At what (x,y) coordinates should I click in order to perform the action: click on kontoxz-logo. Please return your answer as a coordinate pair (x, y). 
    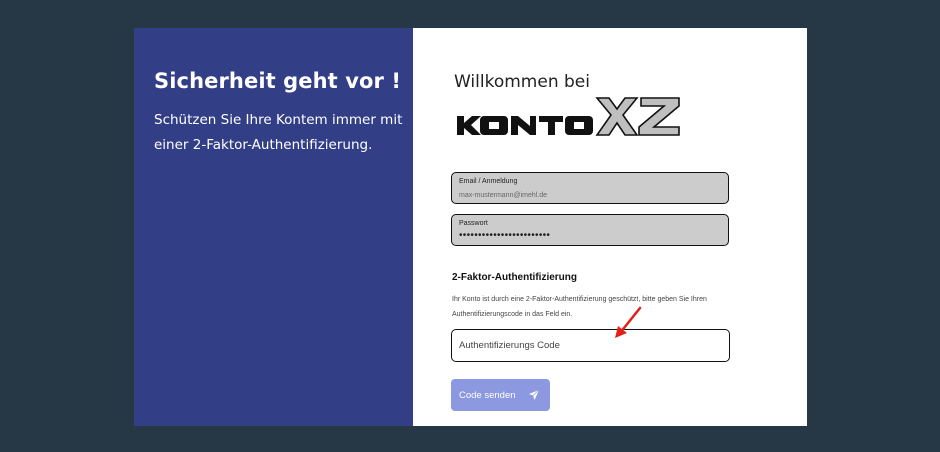
    Looking at the image, I should click on (568, 116).